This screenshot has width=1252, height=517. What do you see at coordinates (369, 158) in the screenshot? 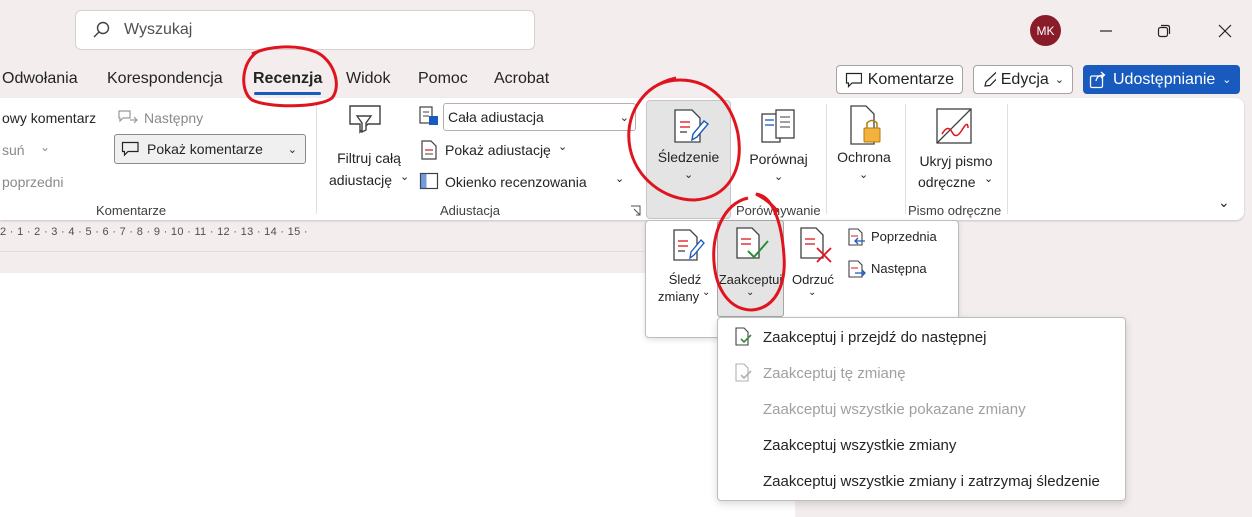
I see `filter-markup-line1: Filtruj całą` at bounding box center [369, 158].